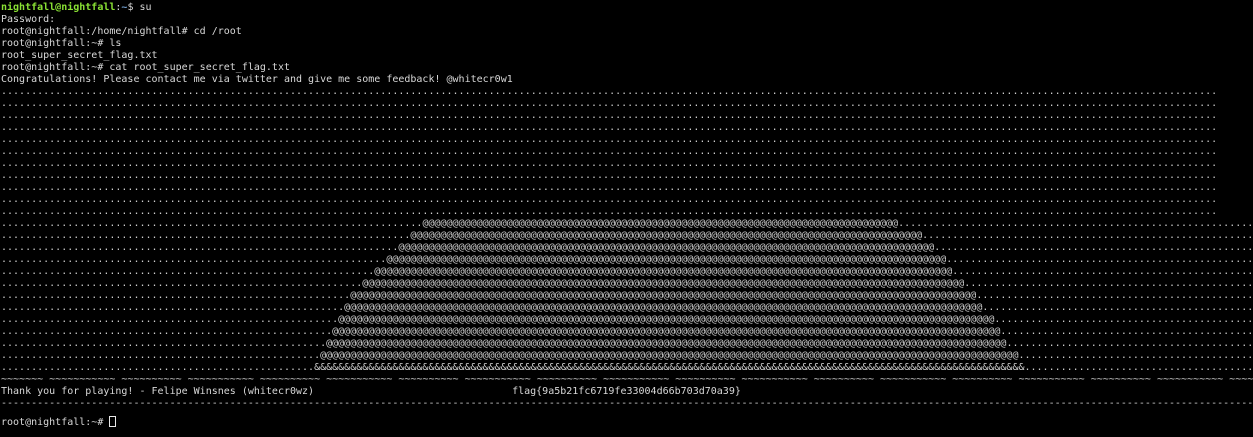 The image size is (1253, 437). What do you see at coordinates (79, 55) in the screenshot?
I see `ls-output: root_super_secret_flag.txt` at bounding box center [79, 55].